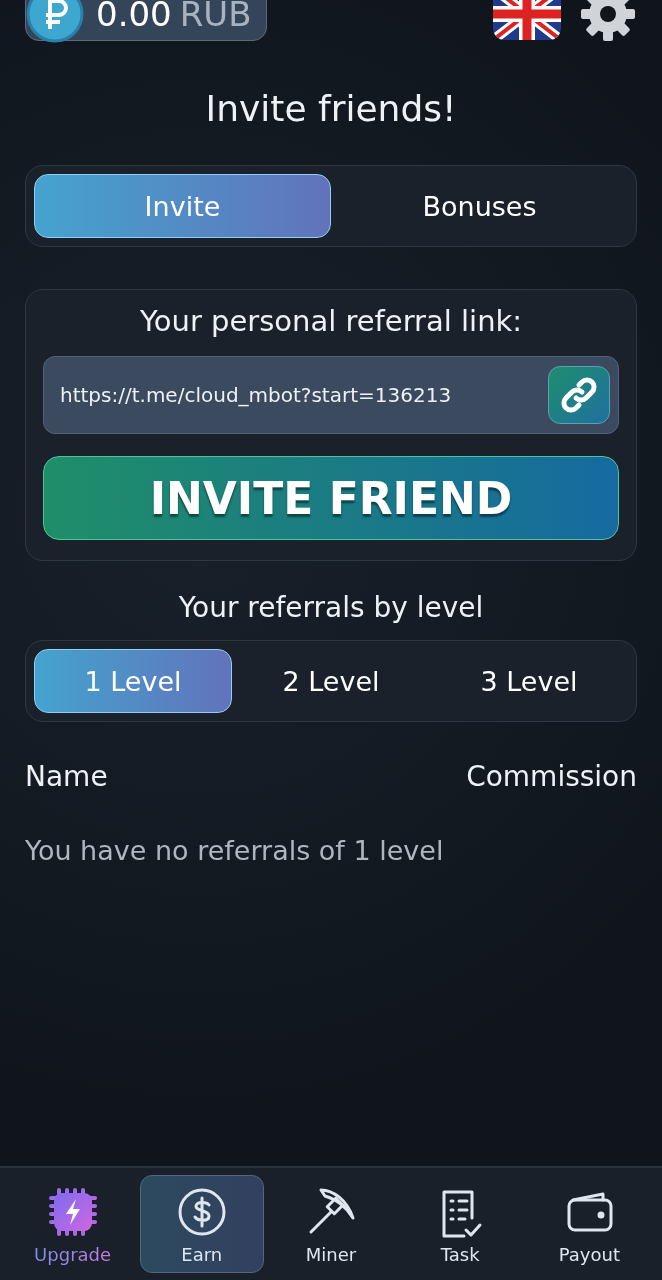 The width and height of the screenshot is (662, 1280). I want to click on level-tab: 2 Level, so click(331, 681).